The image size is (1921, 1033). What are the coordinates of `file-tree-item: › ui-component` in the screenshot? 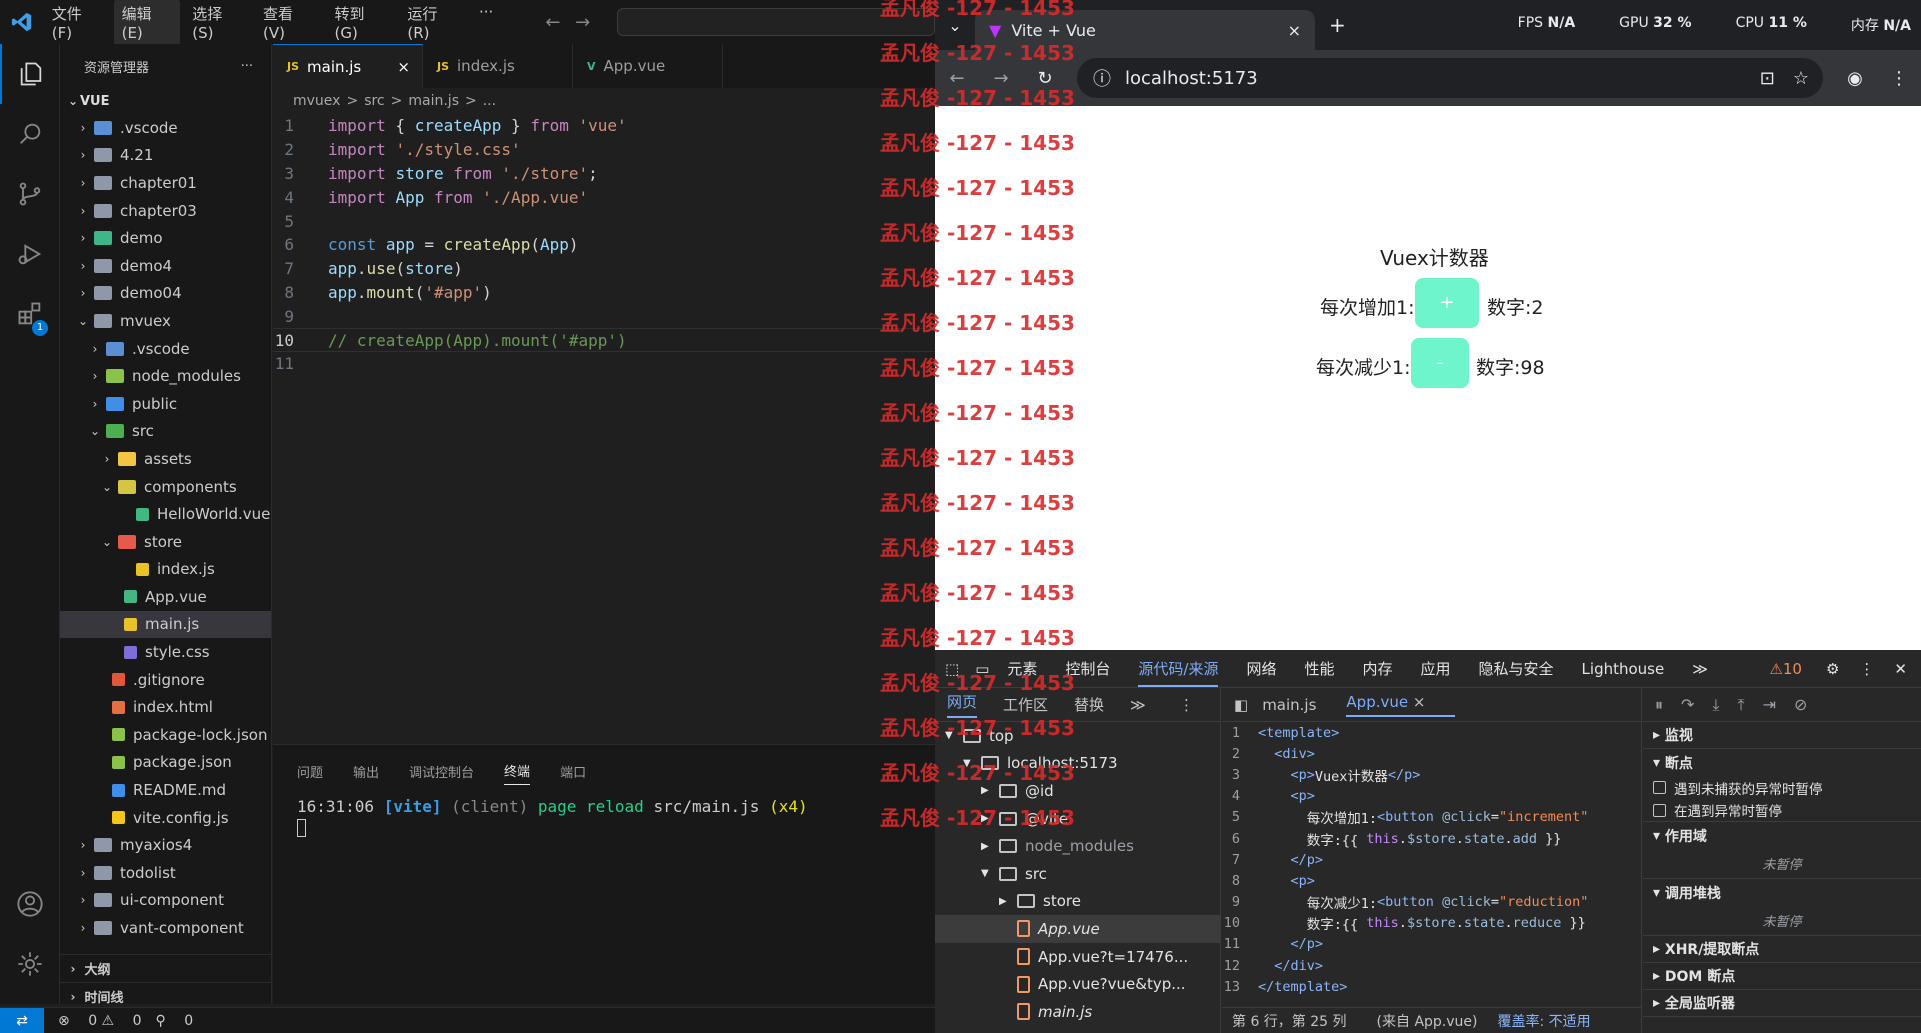 It's located at (165, 901).